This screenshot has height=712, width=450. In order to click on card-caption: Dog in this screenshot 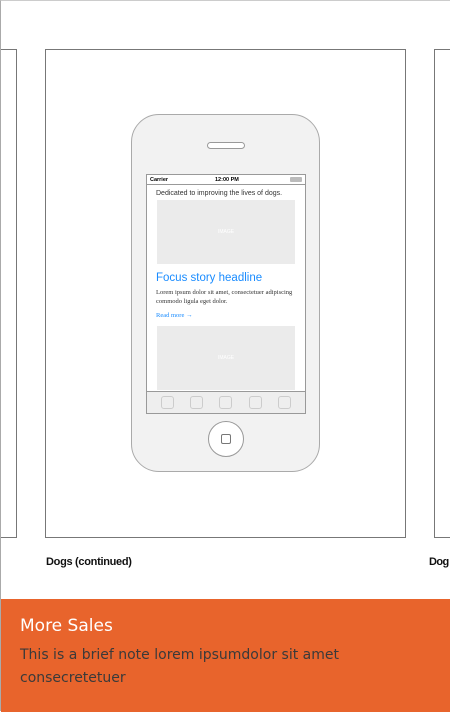, I will do `click(439, 562)`.